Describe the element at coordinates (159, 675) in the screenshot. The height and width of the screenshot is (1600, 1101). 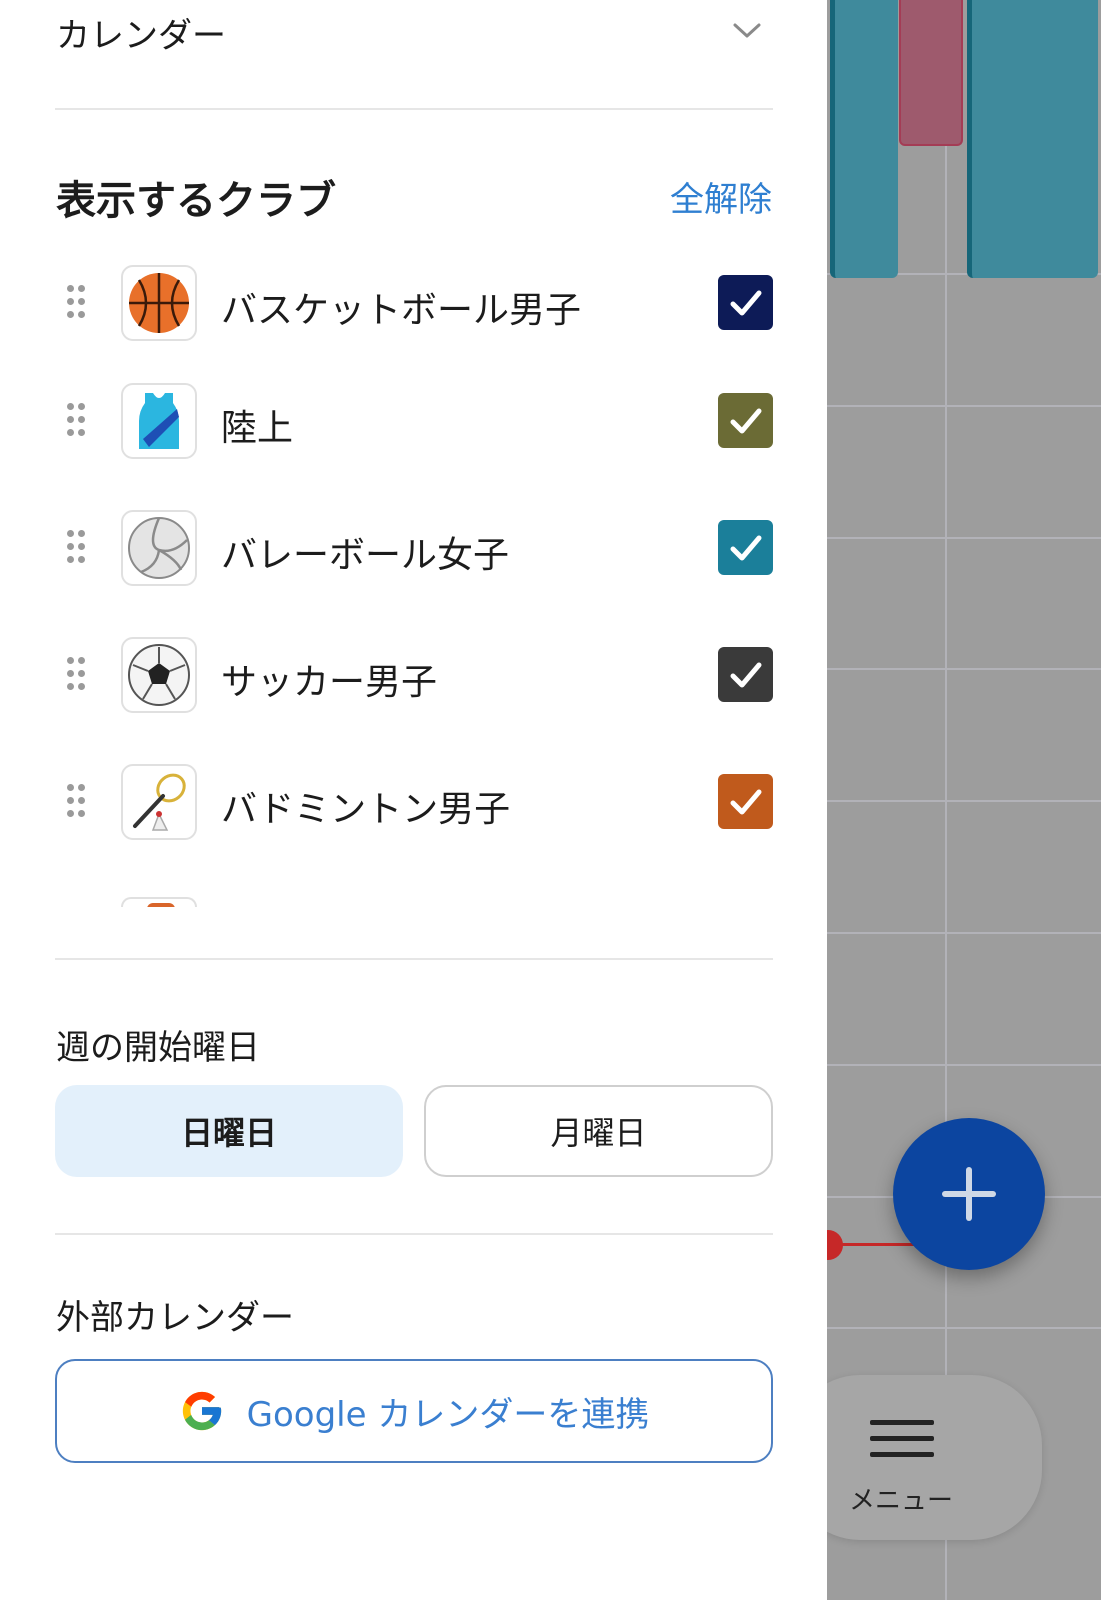
I see `soccer-ball-icon` at that location.